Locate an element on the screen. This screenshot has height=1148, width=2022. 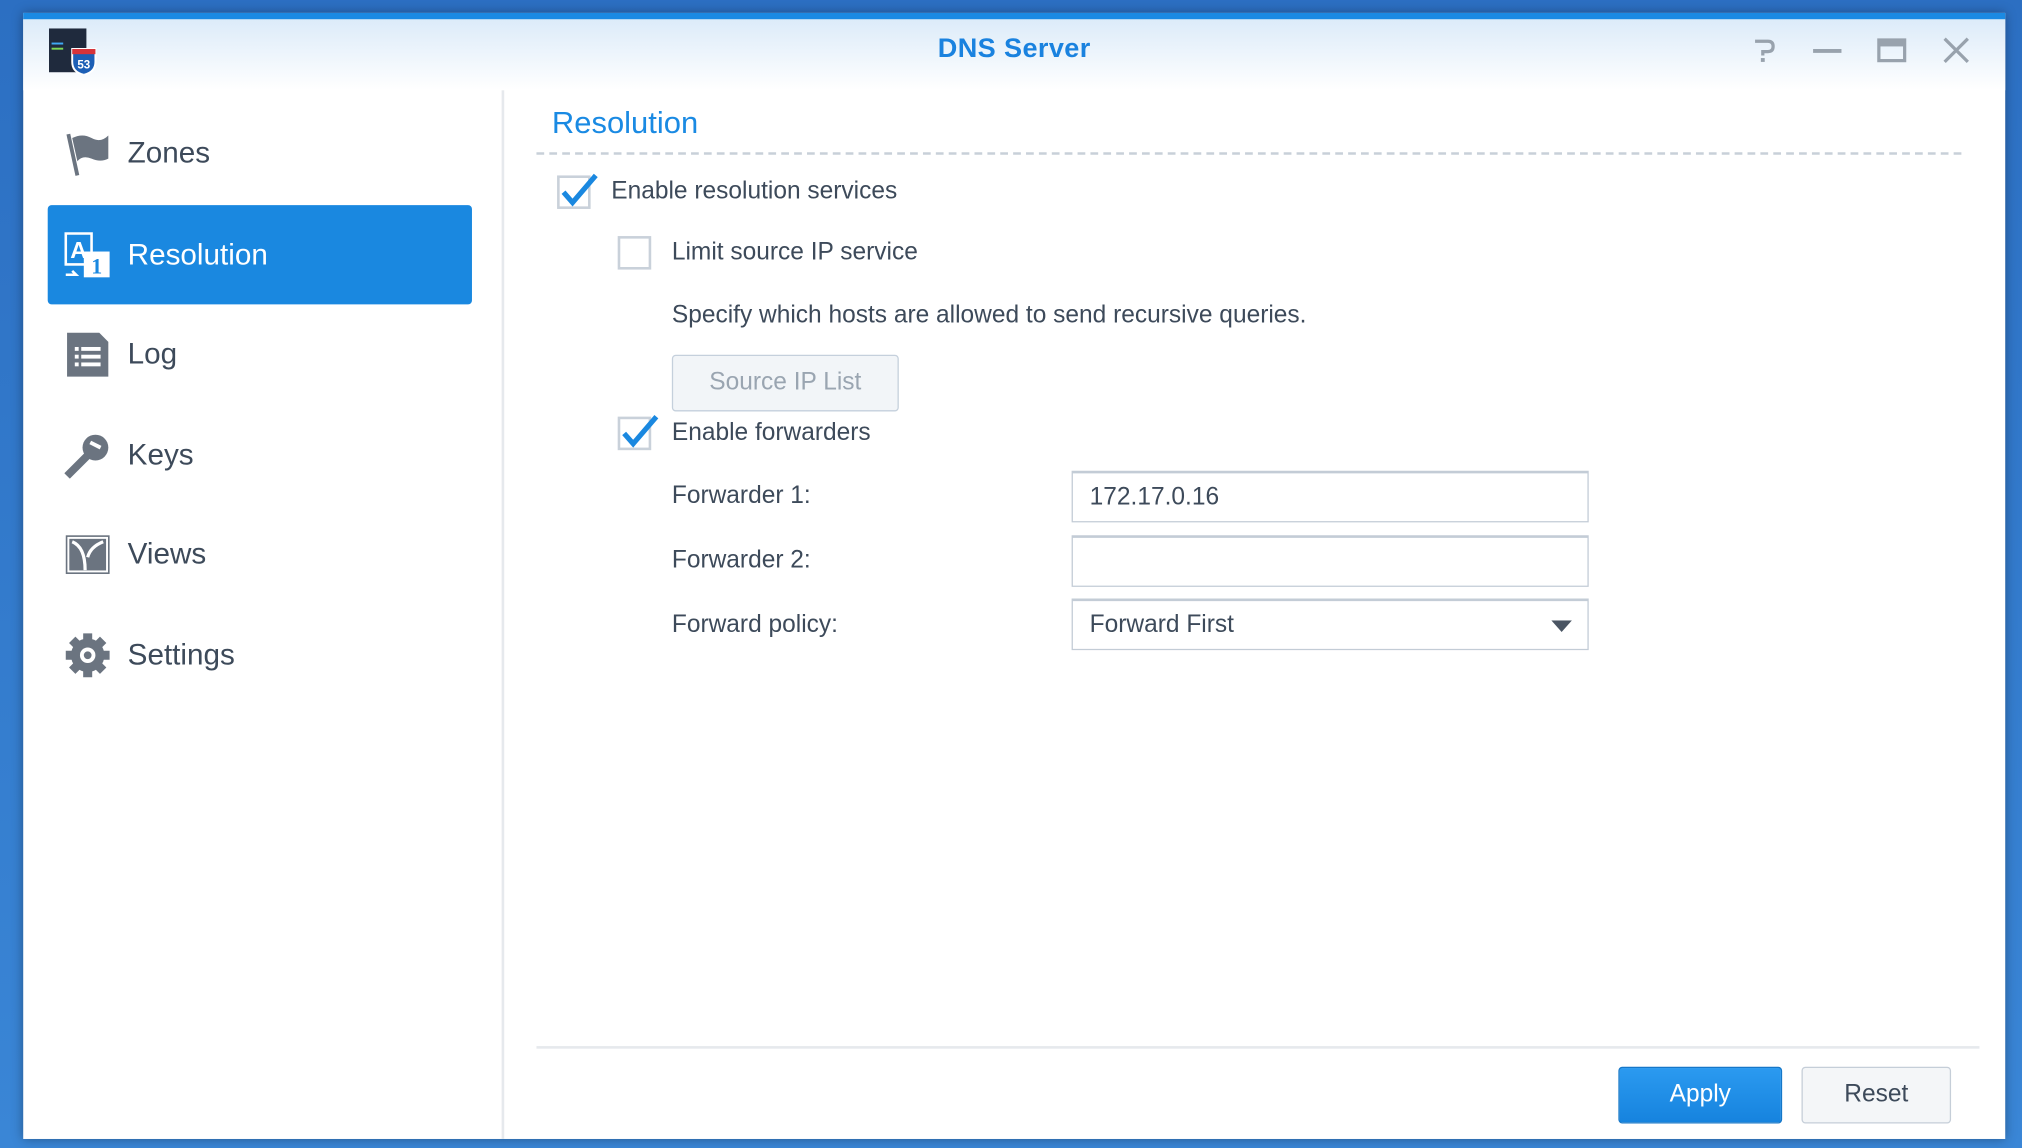
forwarder2-label: Forwarder 2: is located at coordinates (741, 560).